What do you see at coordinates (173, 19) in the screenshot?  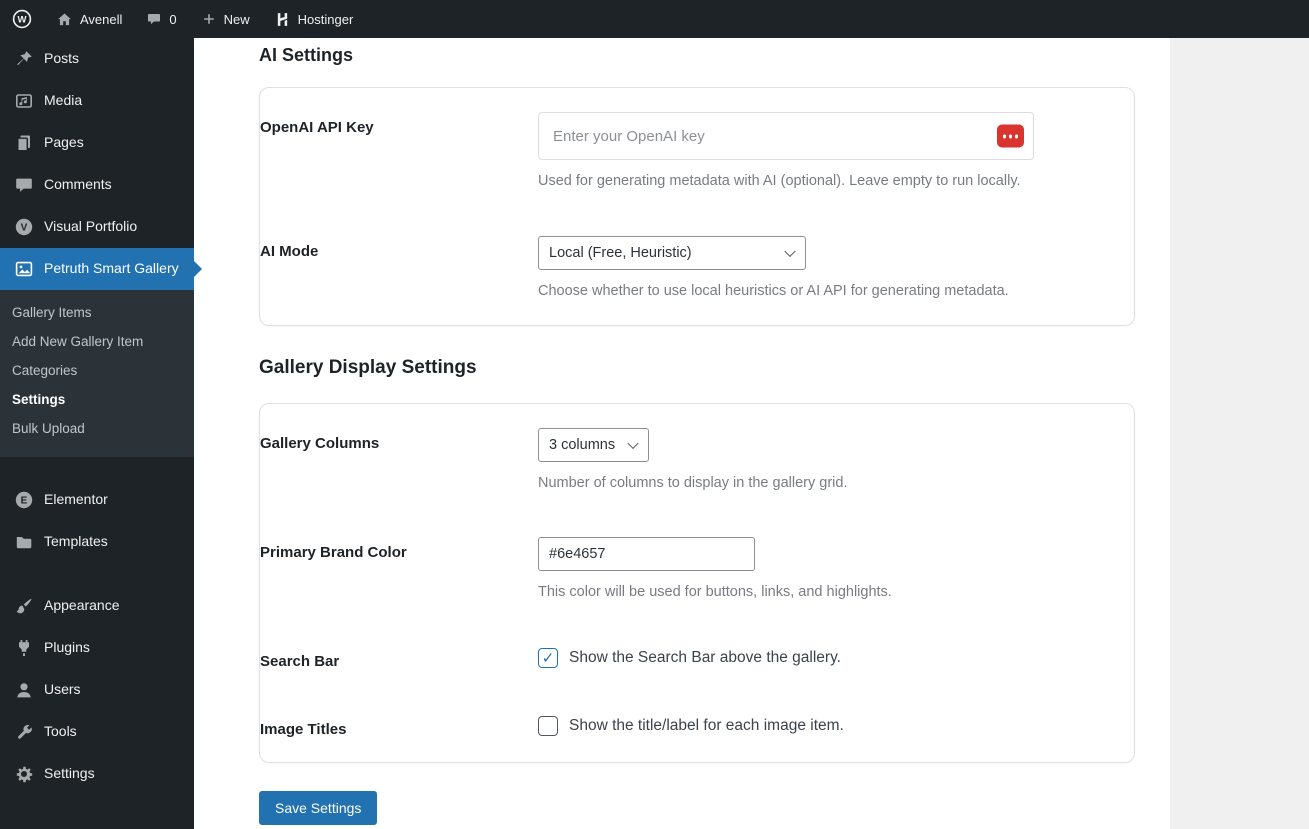 I see `comments-count: 0` at bounding box center [173, 19].